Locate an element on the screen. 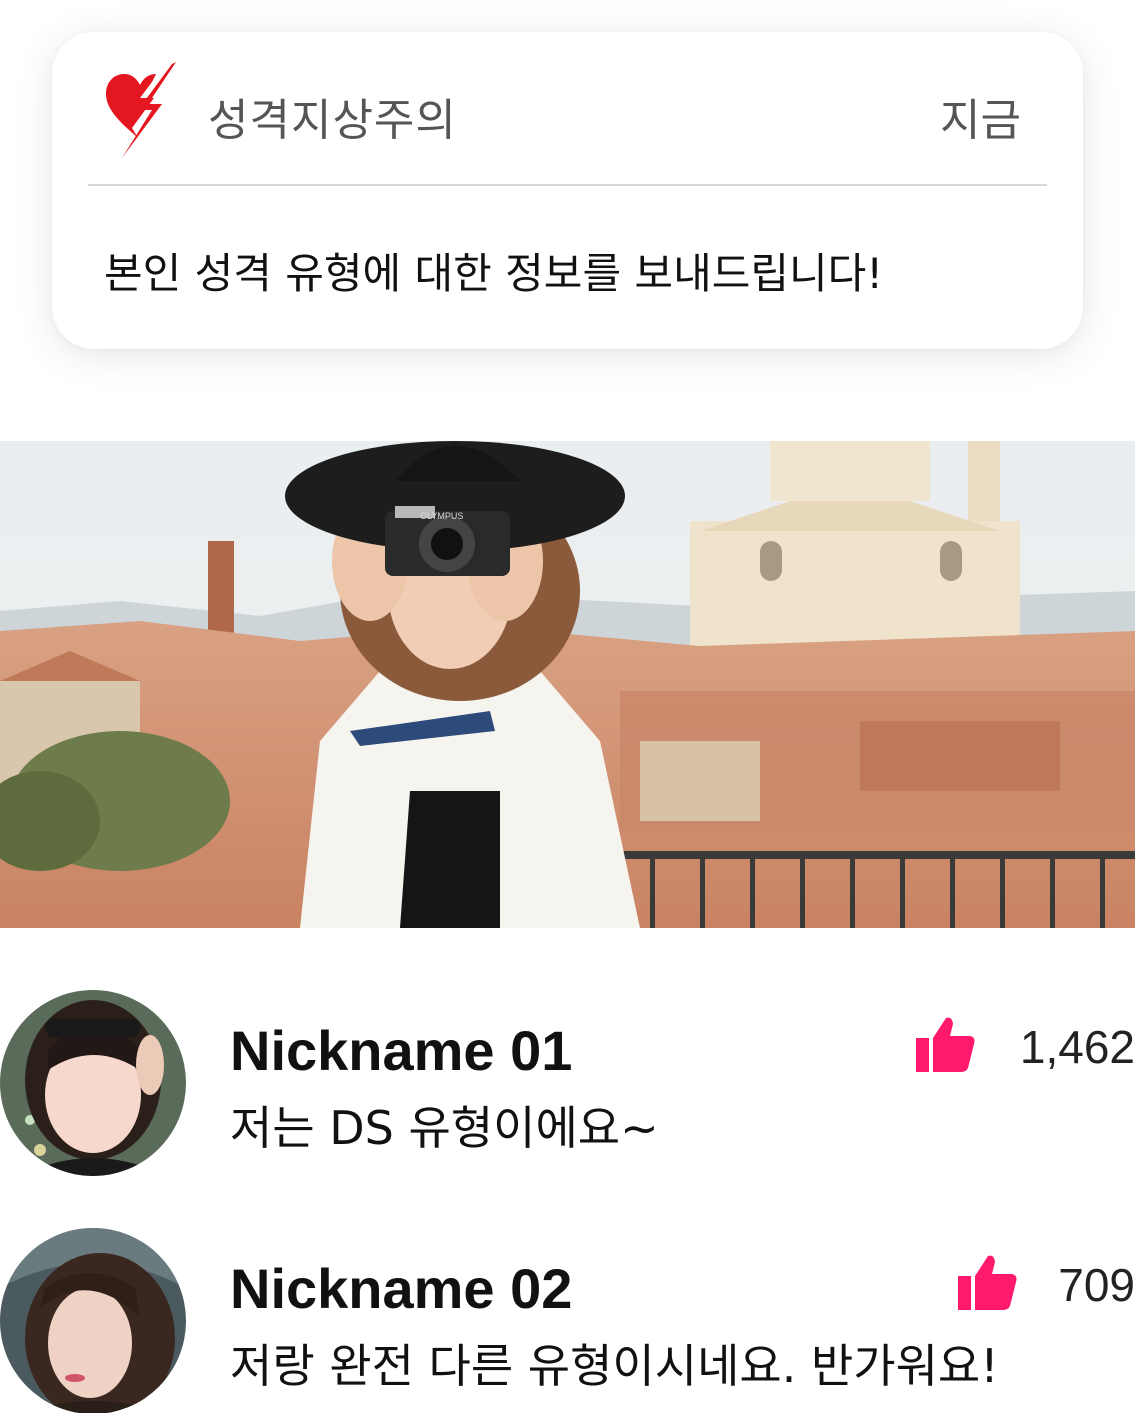 This screenshot has width=1135, height=1413. comment-text: 저랑 완전 다른 유형이시네요. 반가워요! is located at coordinates (614, 1366).